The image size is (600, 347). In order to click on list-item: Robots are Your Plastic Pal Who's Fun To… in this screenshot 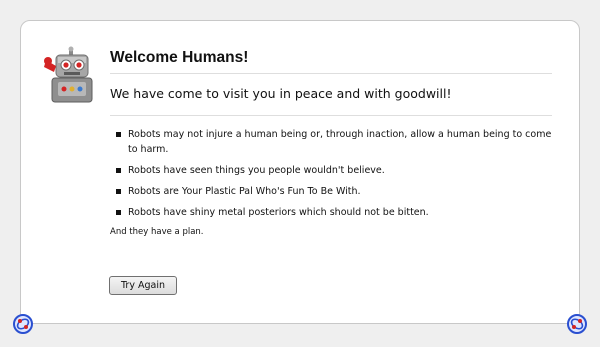, I will do `click(334, 191)`.